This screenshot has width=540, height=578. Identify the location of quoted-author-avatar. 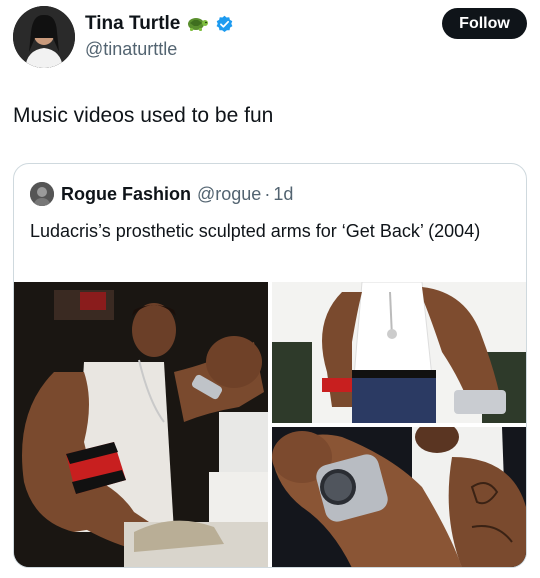
(42, 194).